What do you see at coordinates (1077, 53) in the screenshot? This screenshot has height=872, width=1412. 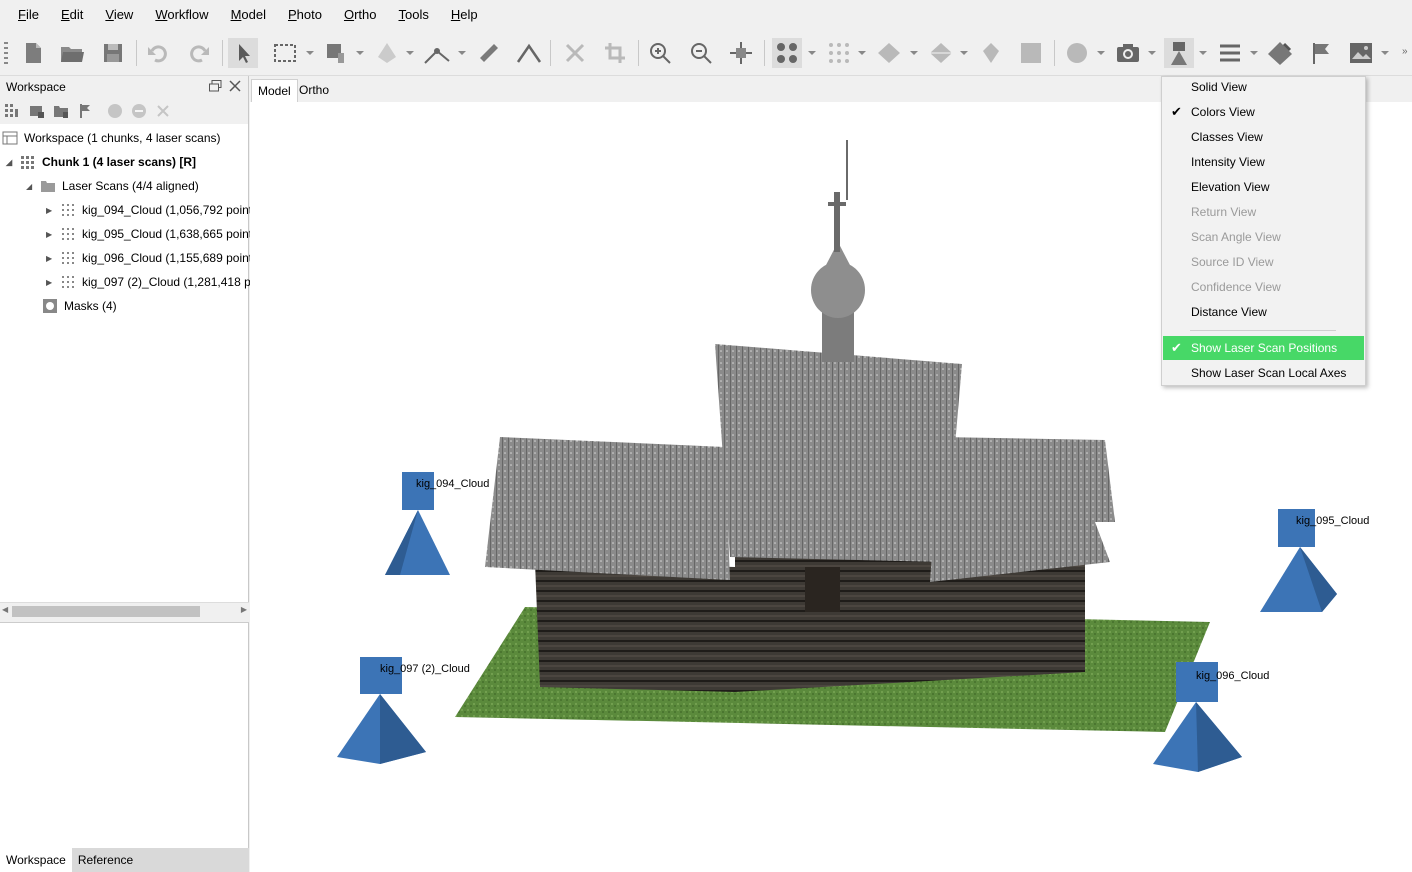 I see `globe-icon` at bounding box center [1077, 53].